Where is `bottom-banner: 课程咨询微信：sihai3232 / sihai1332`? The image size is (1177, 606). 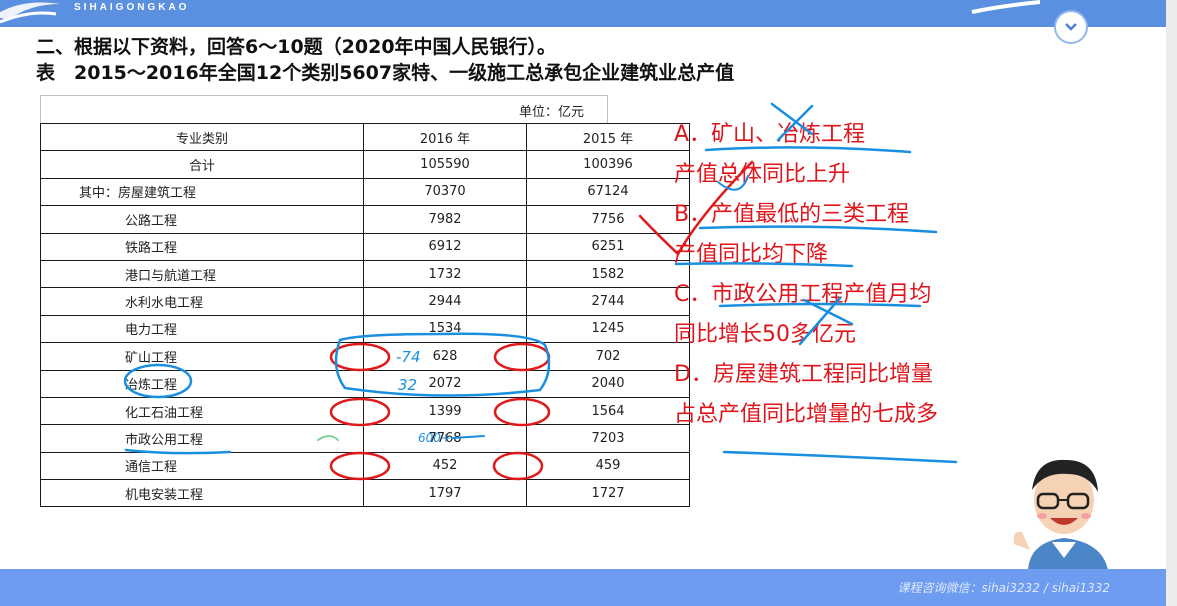 bottom-banner: 课程咨询微信：sihai3232 / sihai1332 is located at coordinates (583, 587).